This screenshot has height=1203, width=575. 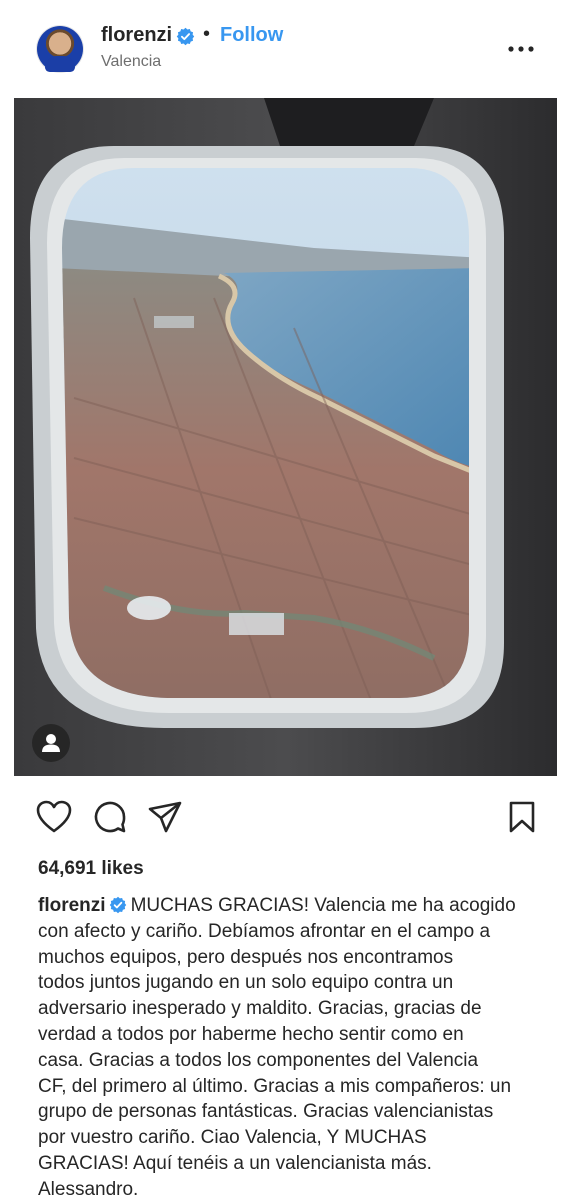 What do you see at coordinates (323, 905) in the screenshot?
I see `caption-text: MUCHAS GRACIAS! Valencia me ha acogido` at bounding box center [323, 905].